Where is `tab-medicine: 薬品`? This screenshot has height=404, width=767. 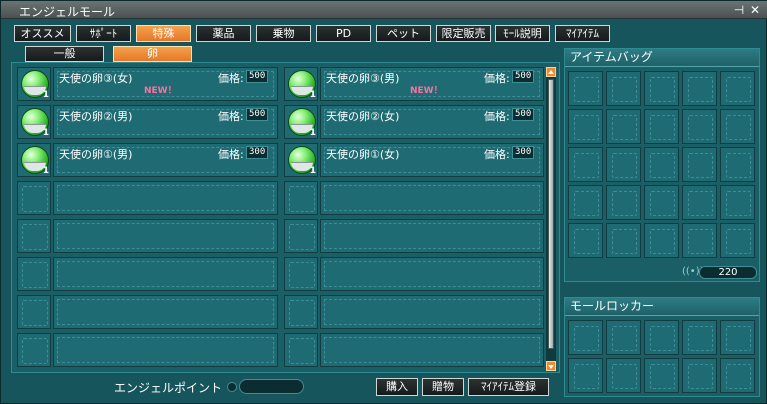 tab-medicine: 薬品 is located at coordinates (223, 33).